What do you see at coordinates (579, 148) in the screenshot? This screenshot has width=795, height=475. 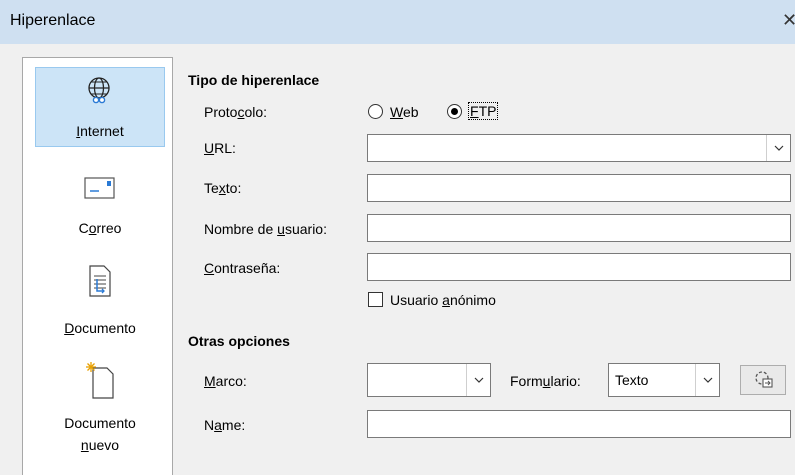 I see `url-combobox` at bounding box center [579, 148].